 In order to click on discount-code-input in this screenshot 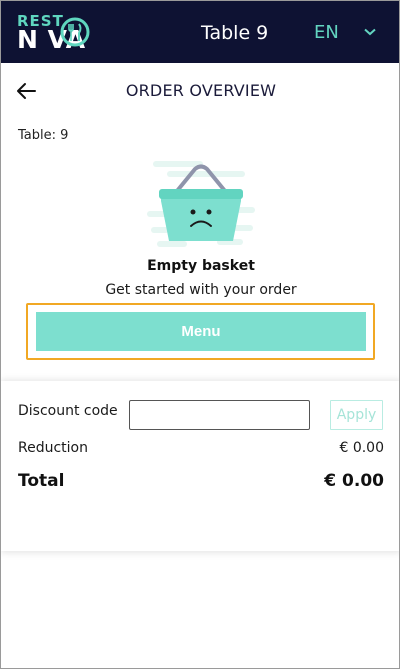, I will do `click(219, 415)`.